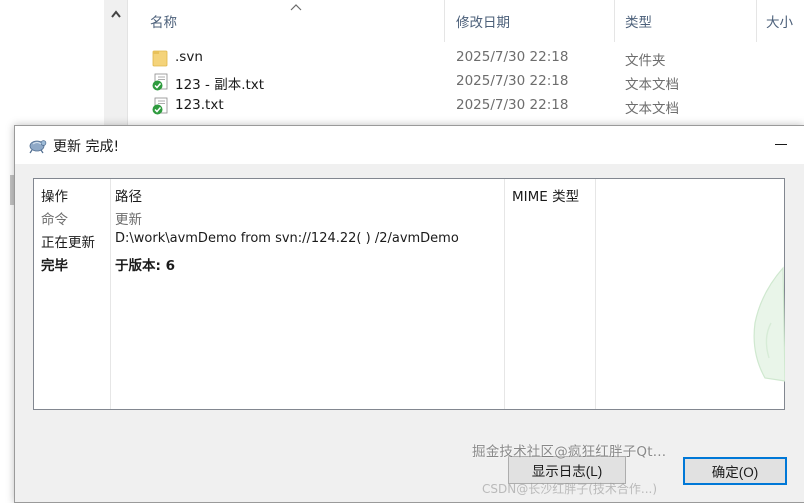 Image resolution: width=804 pixels, height=503 pixels. Describe the element at coordinates (638, 21) in the screenshot. I see `column-header-type: 类型` at that location.